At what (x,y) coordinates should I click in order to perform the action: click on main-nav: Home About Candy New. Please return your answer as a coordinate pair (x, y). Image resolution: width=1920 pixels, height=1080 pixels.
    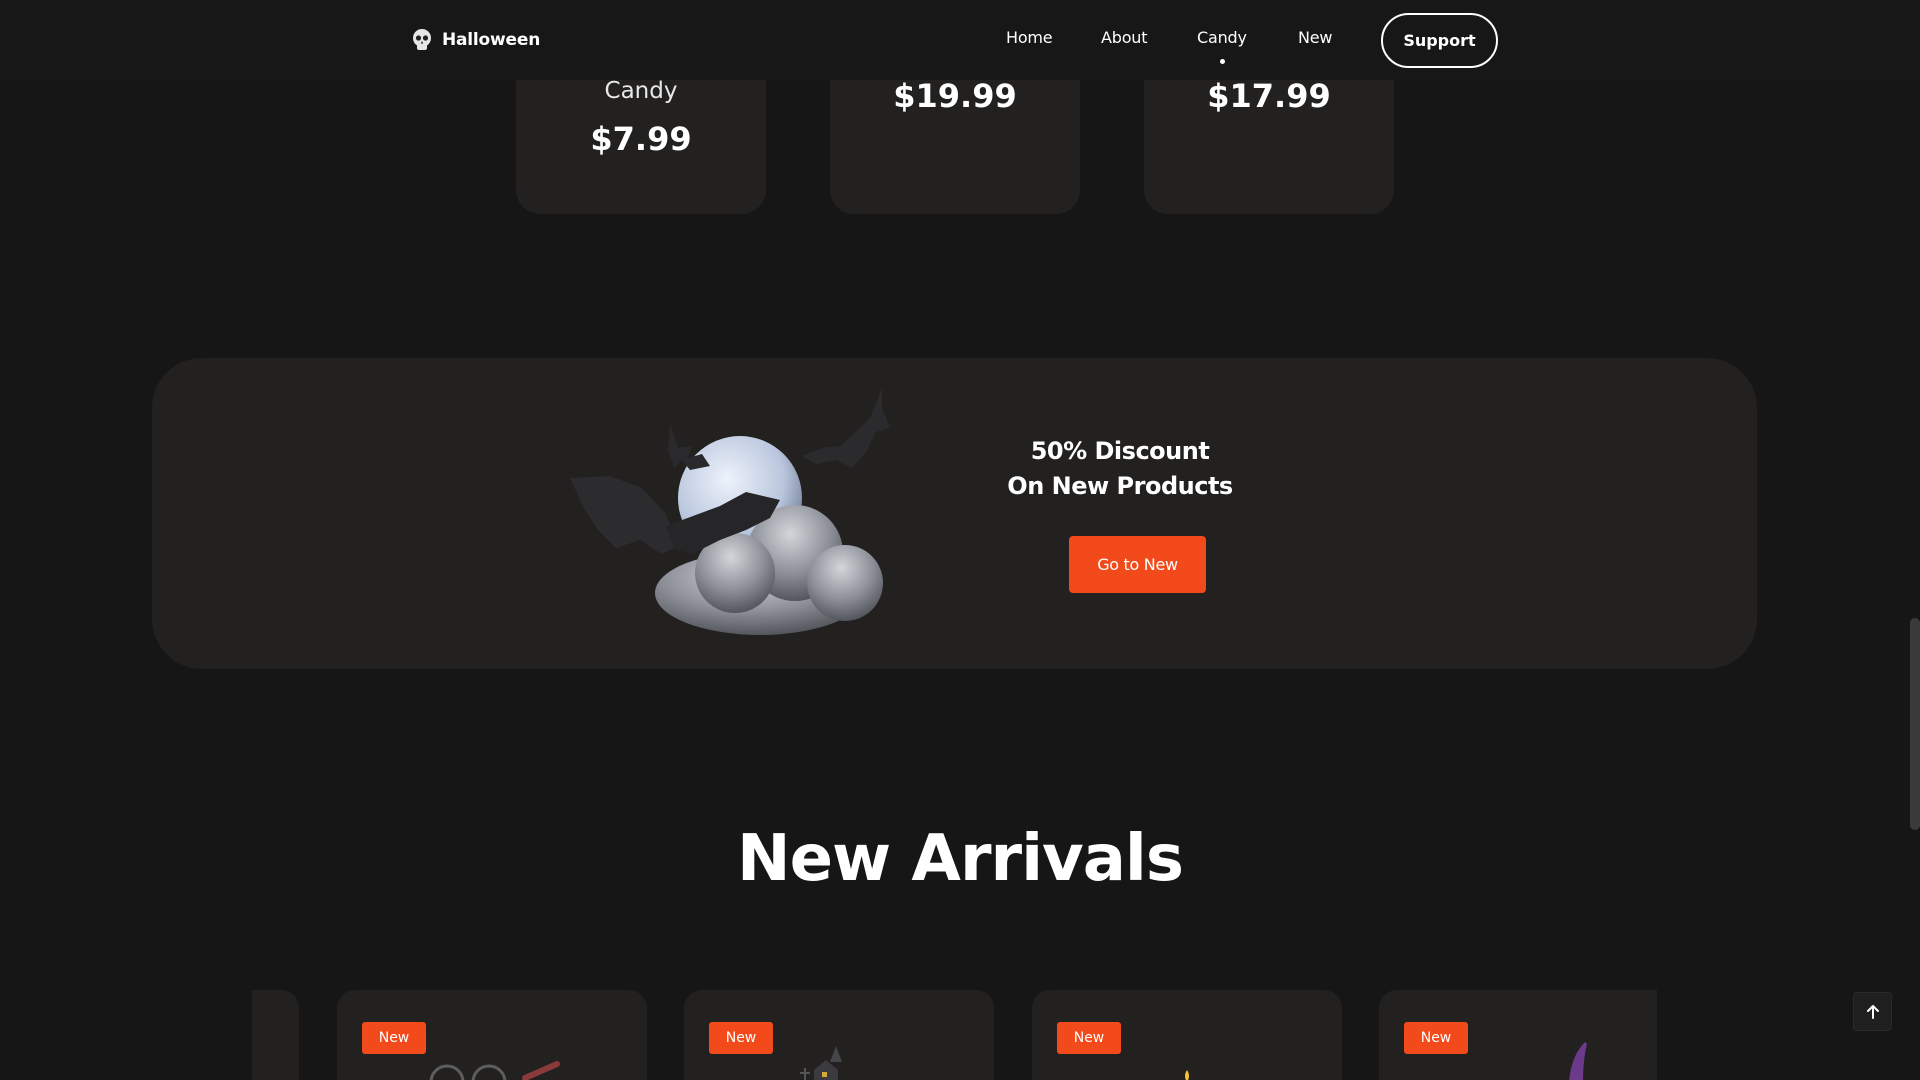
    Looking at the image, I should click on (960, 41).